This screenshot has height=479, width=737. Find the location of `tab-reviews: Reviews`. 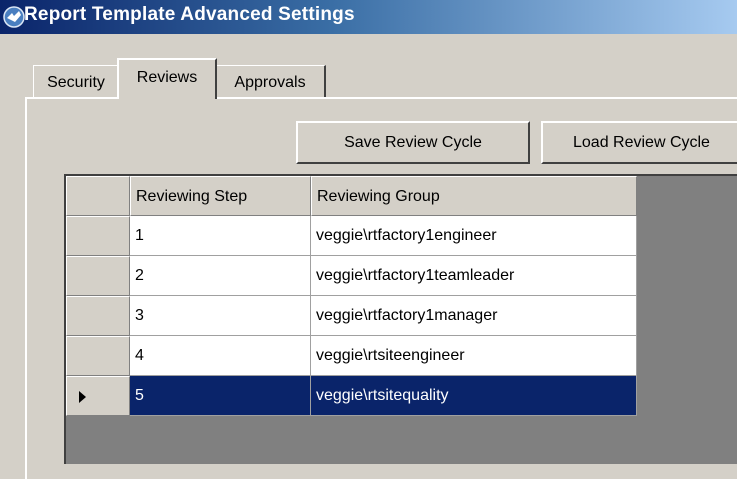

tab-reviews: Reviews is located at coordinates (167, 78).